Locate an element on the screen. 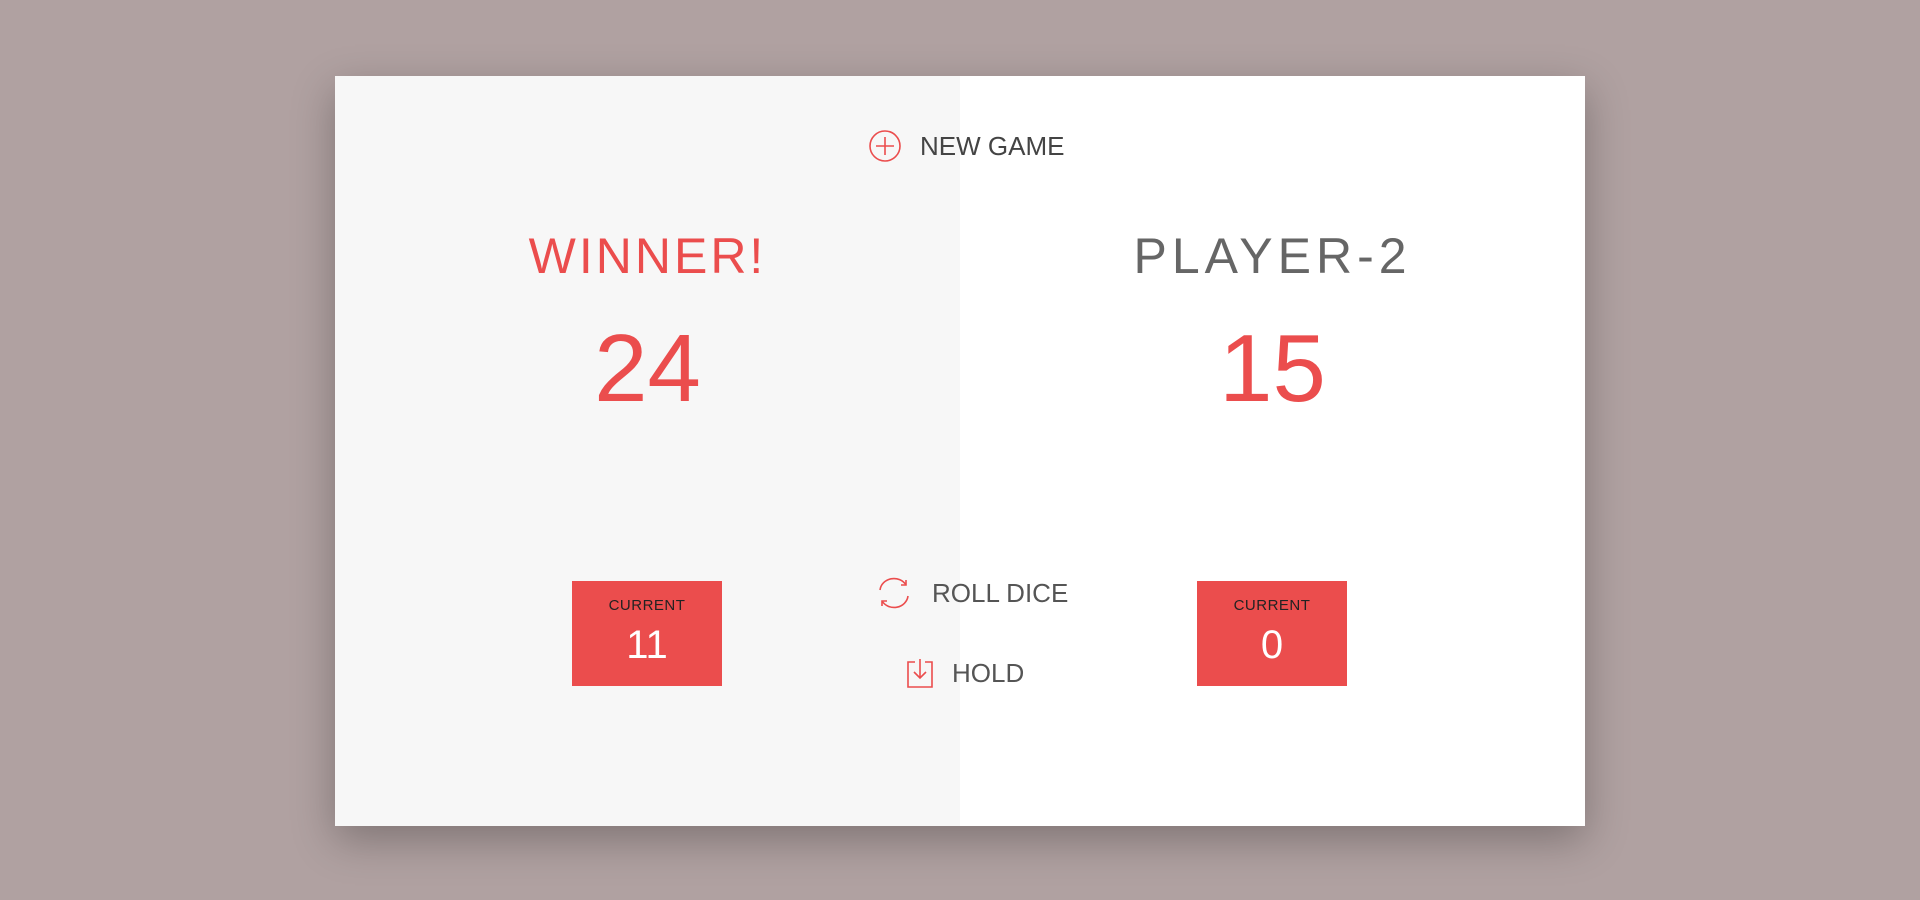 The image size is (1920, 900). player-current-box: CURRENT 11 is located at coordinates (647, 633).